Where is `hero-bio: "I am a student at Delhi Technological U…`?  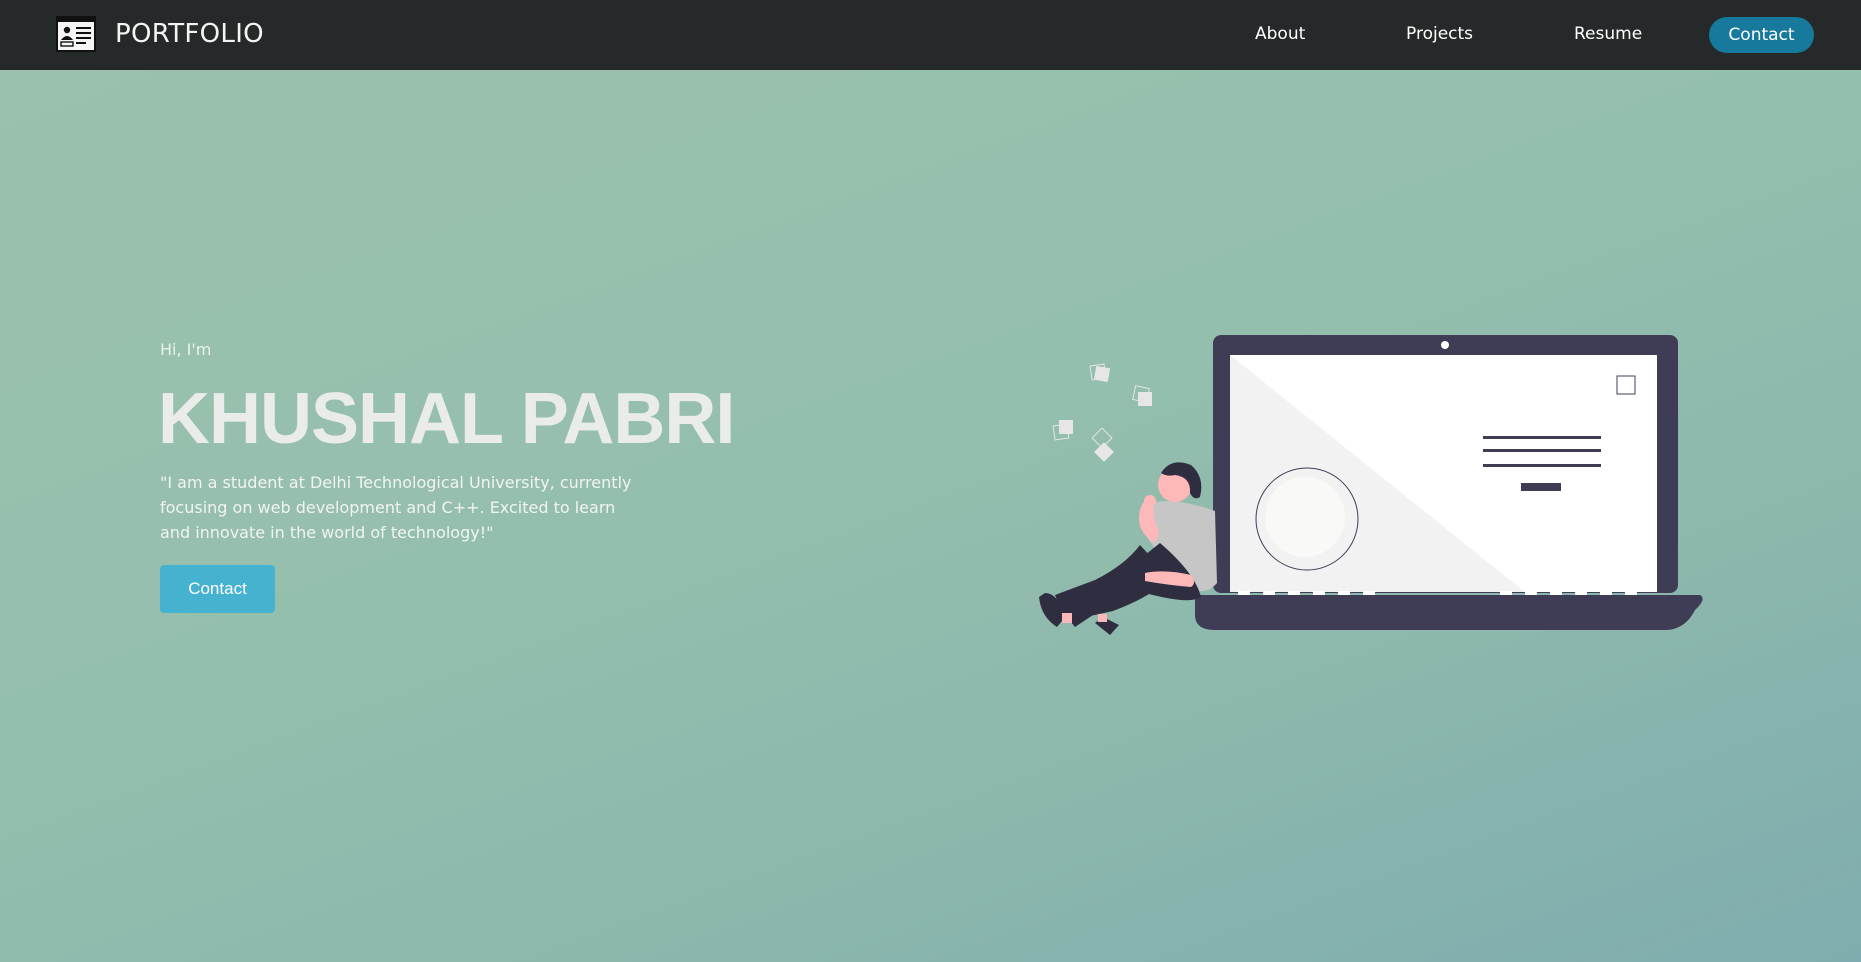
hero-bio: "I am a student at Delhi Technological U… is located at coordinates (396, 507).